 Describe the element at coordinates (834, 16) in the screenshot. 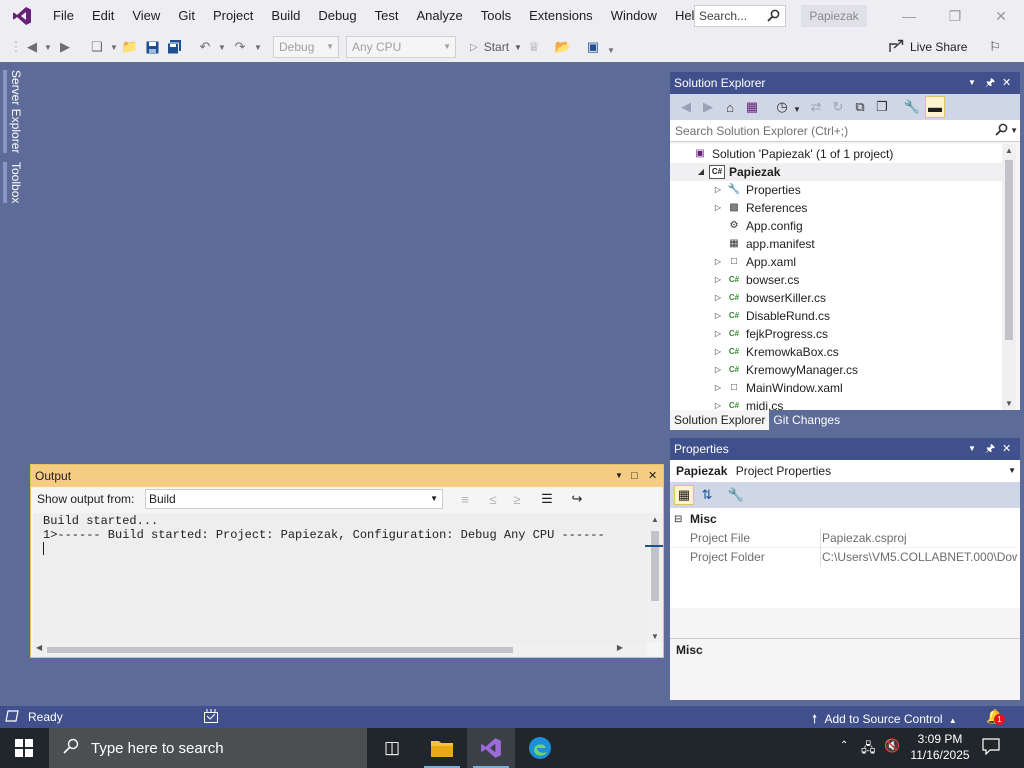

I see `solution-name-badge: Papiezak` at that location.